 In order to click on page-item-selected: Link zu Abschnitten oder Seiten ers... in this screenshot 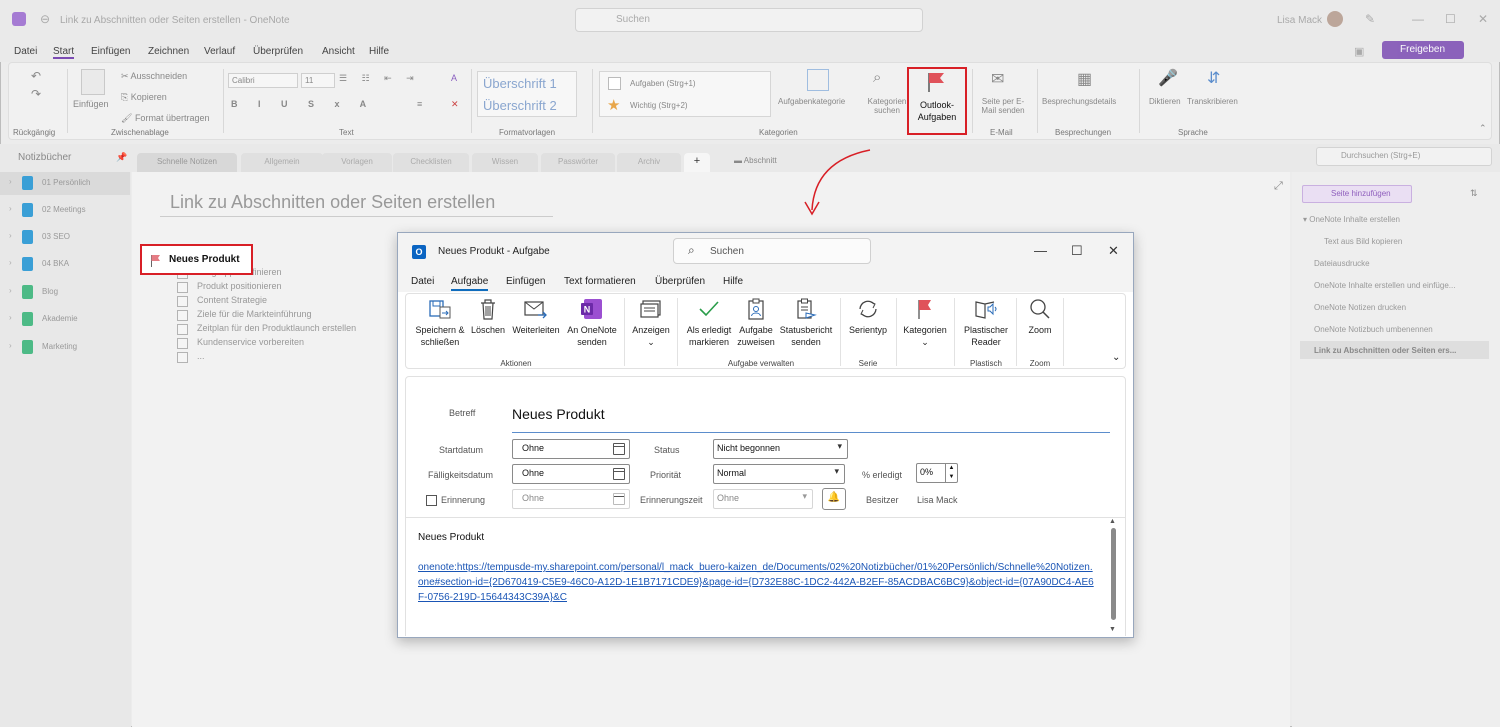, I will do `click(1394, 350)`.